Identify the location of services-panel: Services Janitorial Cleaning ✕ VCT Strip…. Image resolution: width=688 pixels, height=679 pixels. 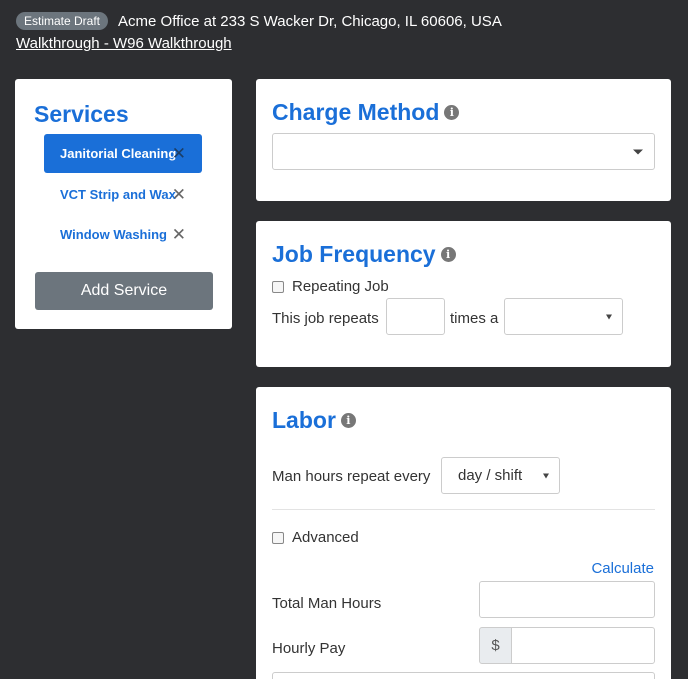
(123, 204).